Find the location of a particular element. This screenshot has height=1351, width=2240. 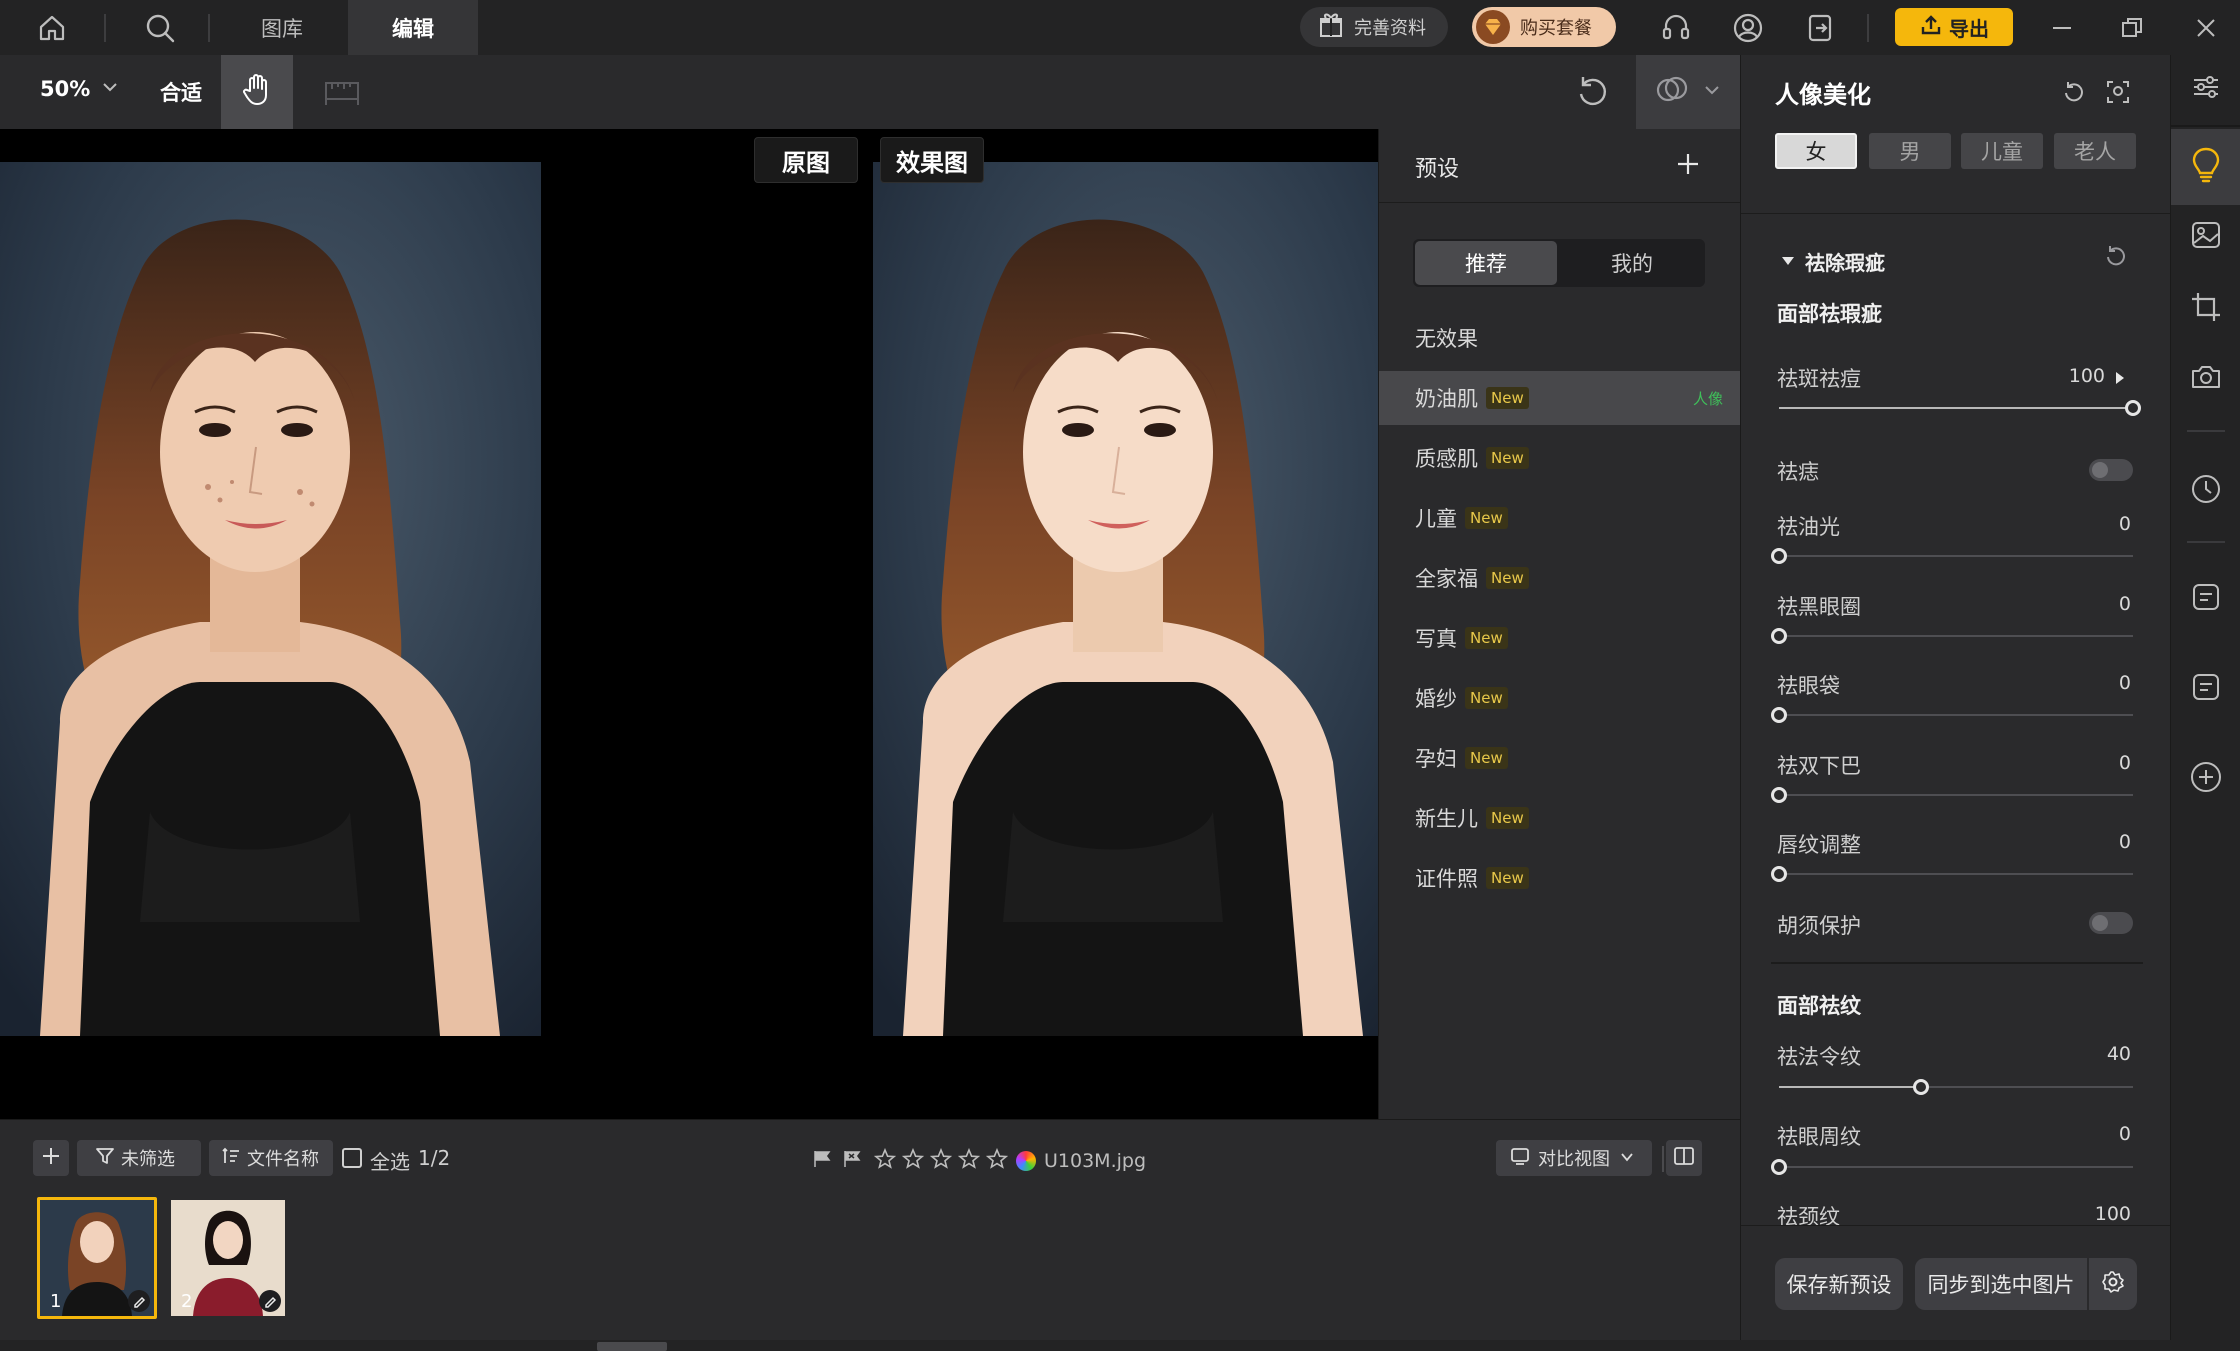

section-blemish-header: 祛除瑕疵 is located at coordinates (1833, 261).